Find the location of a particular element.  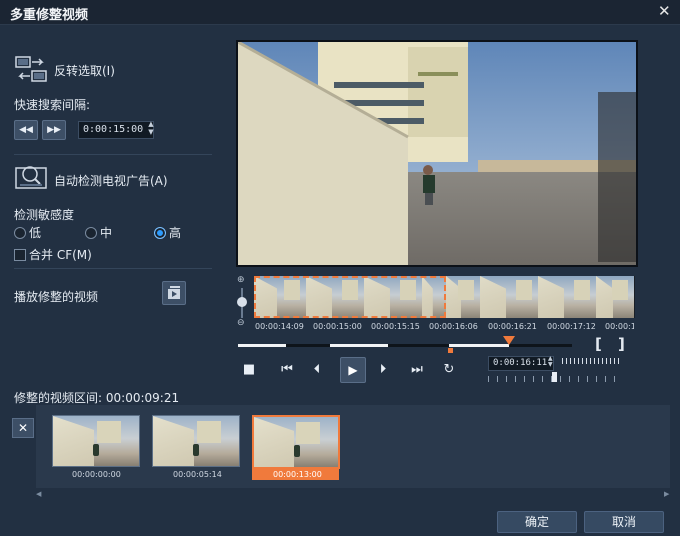

merge-cf-label: 合并 CF(M) is located at coordinates (60, 254).